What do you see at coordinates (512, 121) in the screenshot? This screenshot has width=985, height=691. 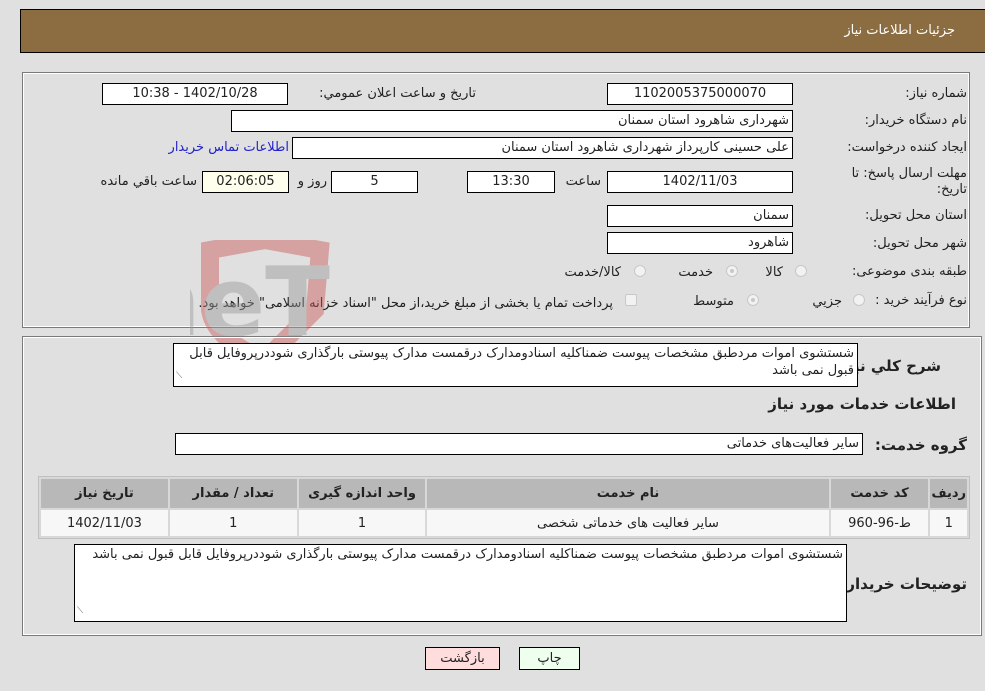 I see `buyer-org-field: شهرداری شاهرود استان سمنان` at bounding box center [512, 121].